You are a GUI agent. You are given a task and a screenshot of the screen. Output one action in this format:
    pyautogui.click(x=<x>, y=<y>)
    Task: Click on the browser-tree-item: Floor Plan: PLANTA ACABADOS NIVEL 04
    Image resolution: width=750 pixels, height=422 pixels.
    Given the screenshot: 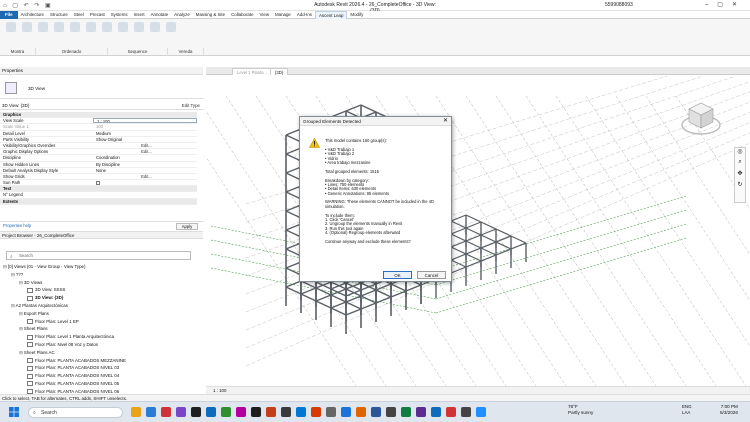 What is the action you would take?
    pyautogui.click(x=99, y=376)
    